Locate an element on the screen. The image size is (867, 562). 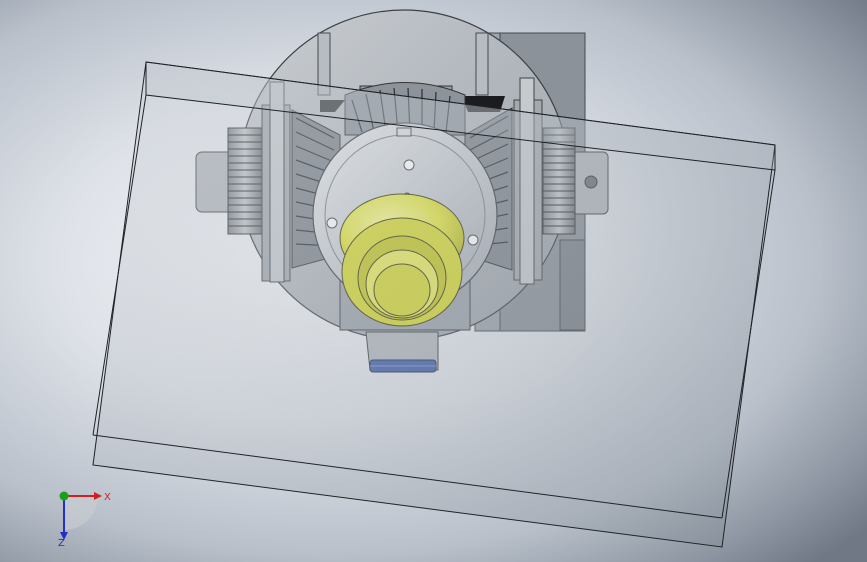
x-axis-arrow is located at coordinates (98, 496).